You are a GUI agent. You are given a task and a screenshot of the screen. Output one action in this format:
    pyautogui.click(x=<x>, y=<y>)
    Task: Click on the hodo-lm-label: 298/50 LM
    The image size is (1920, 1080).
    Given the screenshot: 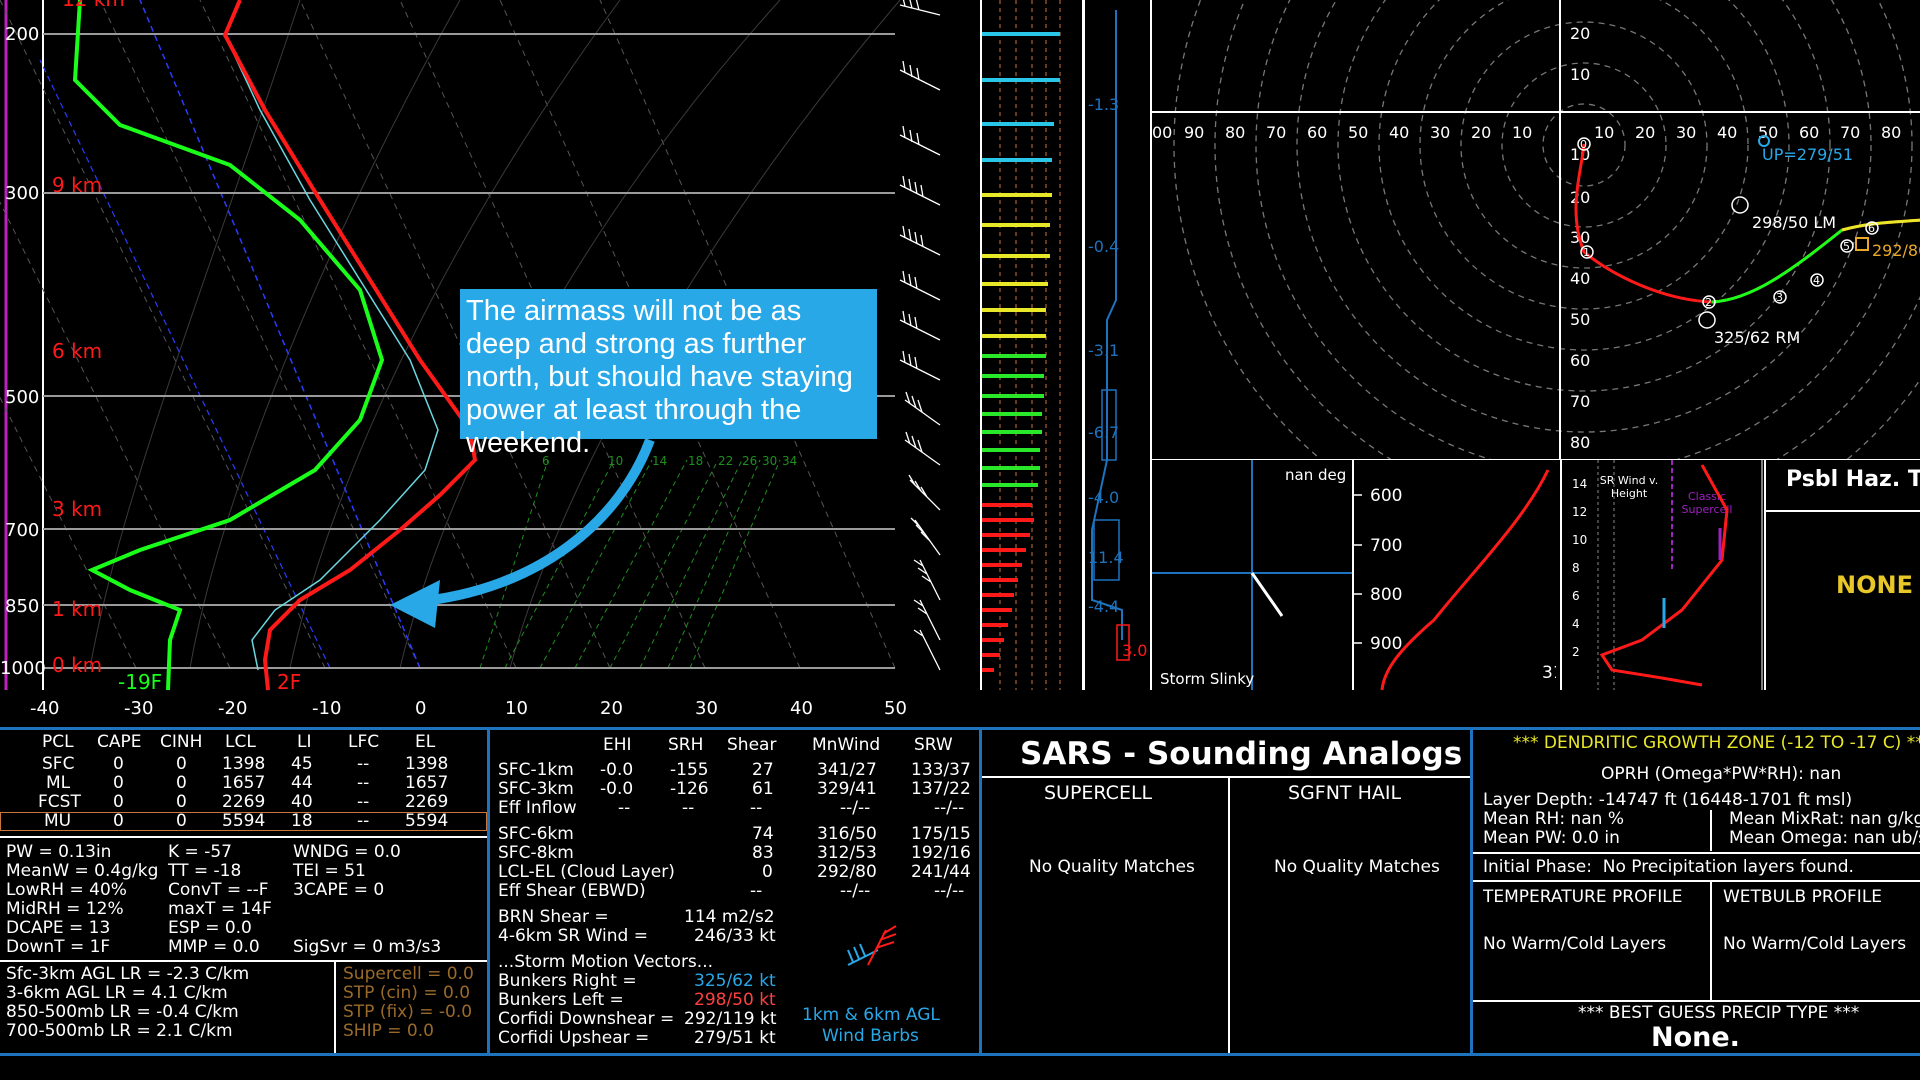 What is the action you would take?
    pyautogui.click(x=1794, y=222)
    